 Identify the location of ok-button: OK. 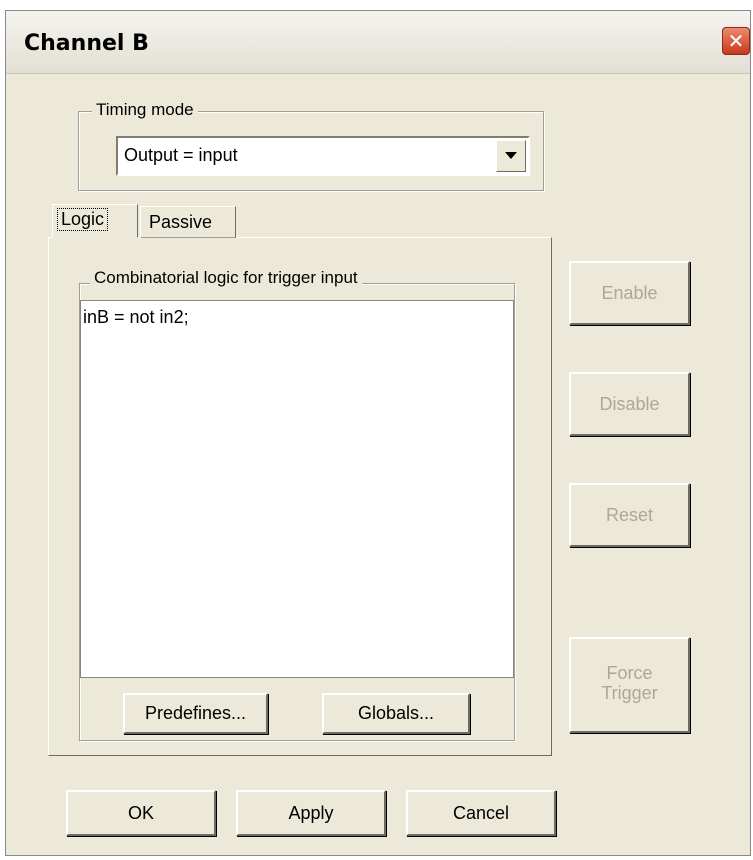
(141, 813).